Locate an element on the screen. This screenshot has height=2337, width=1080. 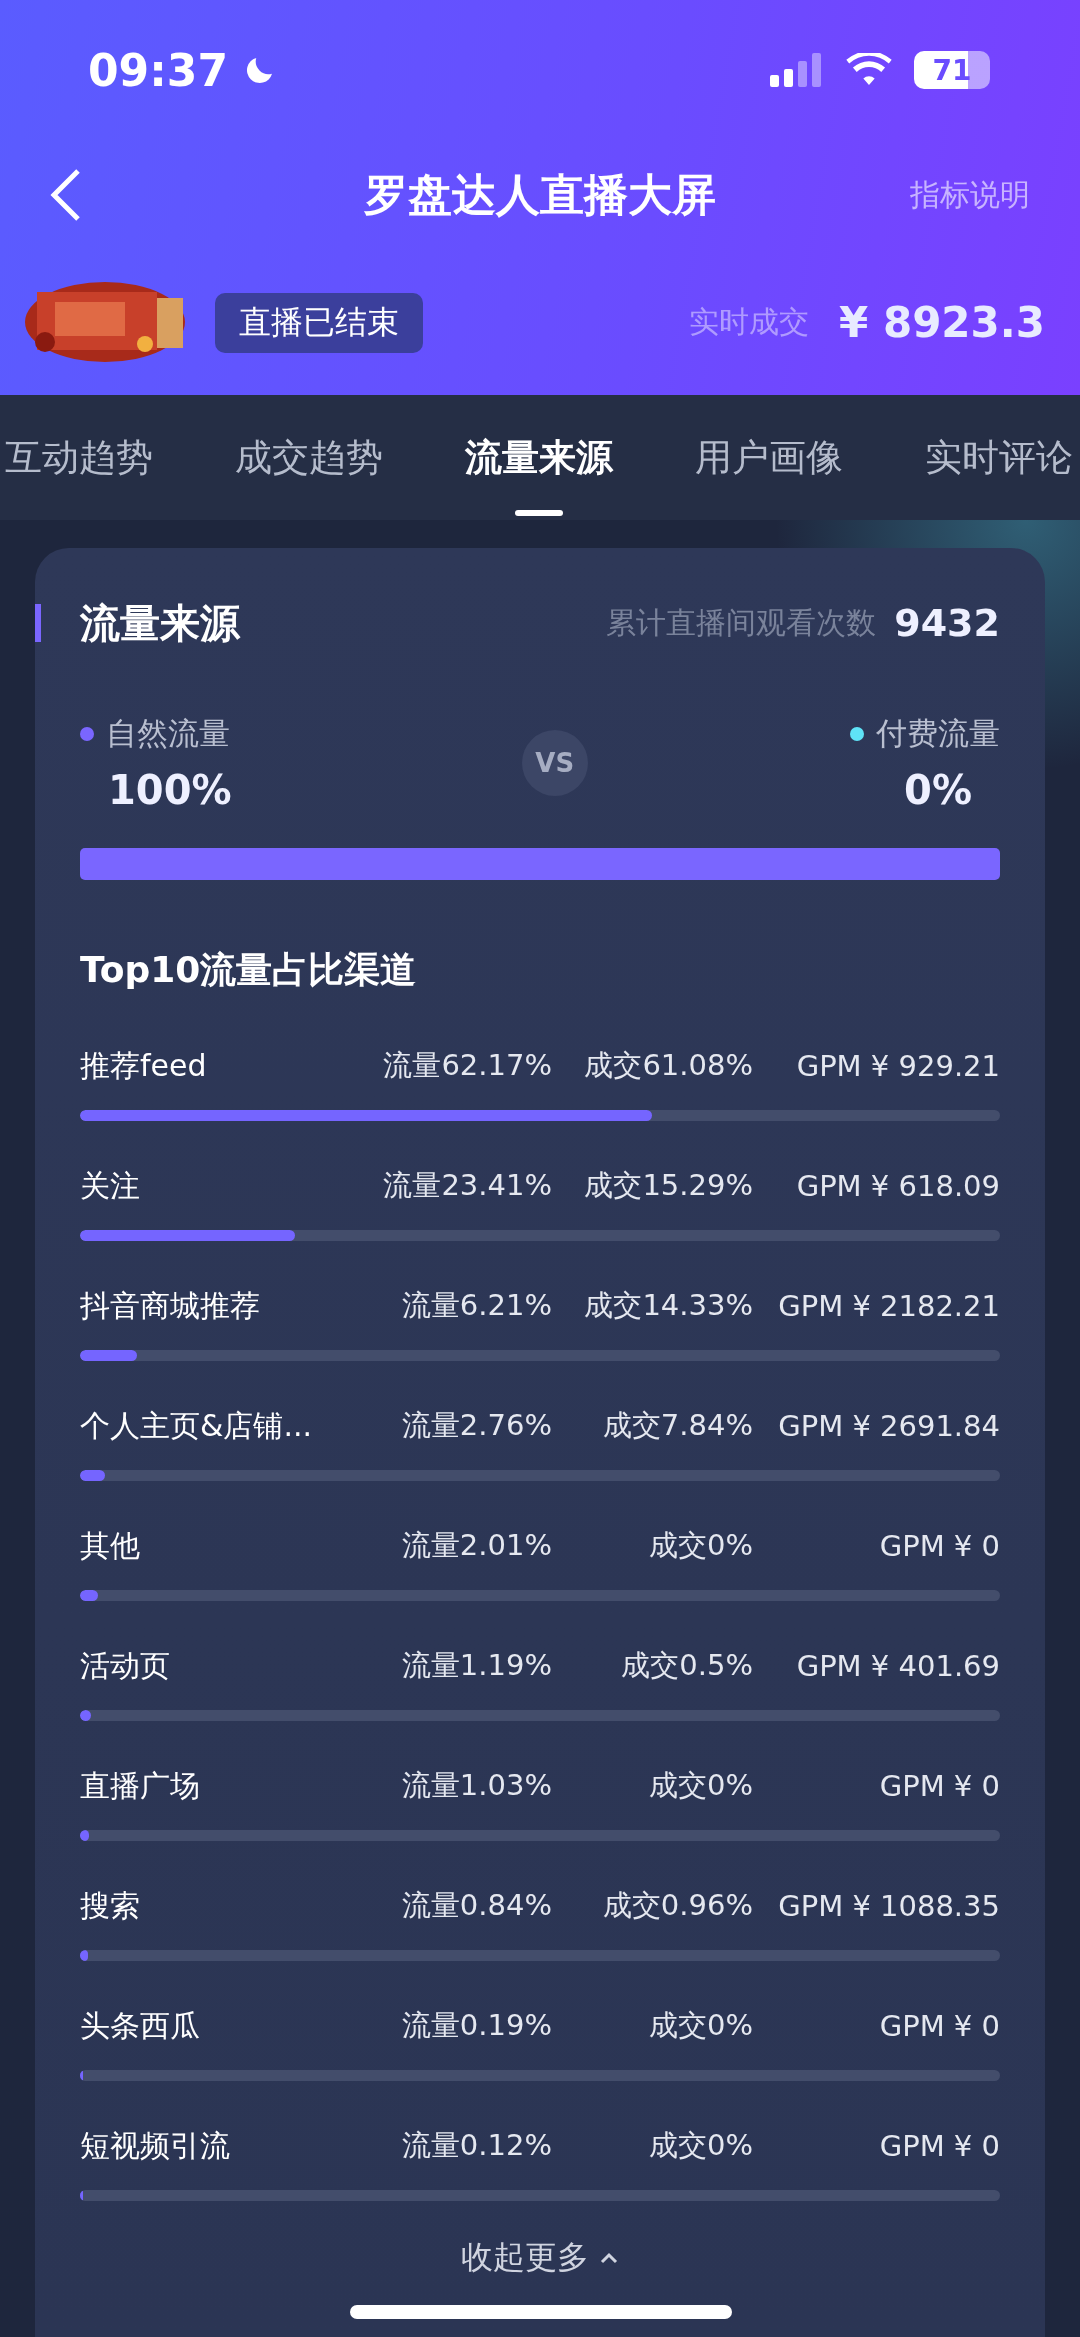
deal-share: 成交14.33% is located at coordinates (668, 1305).